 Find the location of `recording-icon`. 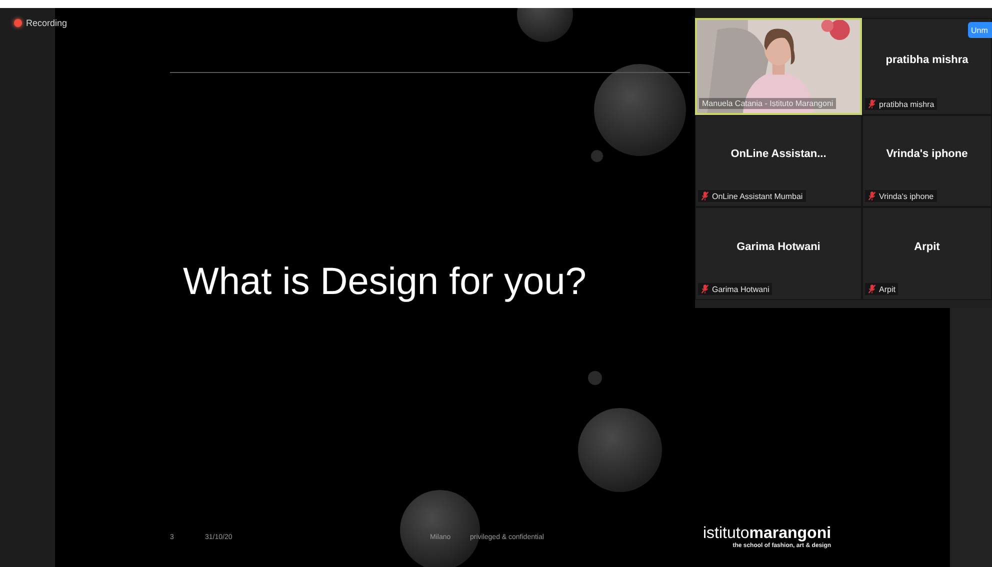

recording-icon is located at coordinates (18, 23).